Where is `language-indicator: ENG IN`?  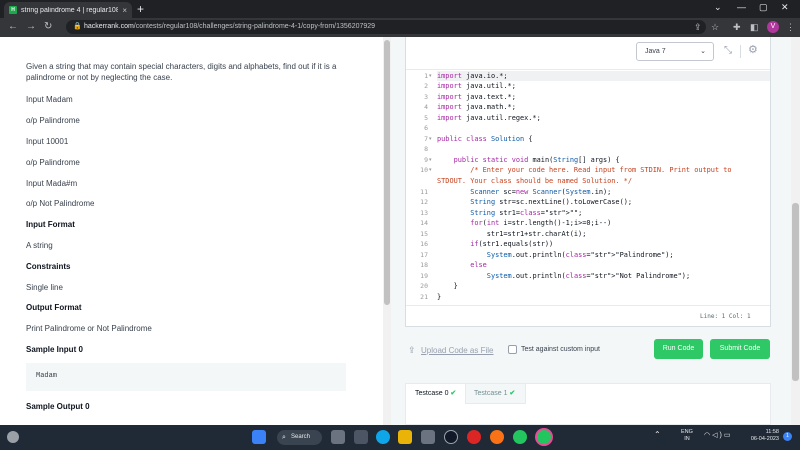 language-indicator: ENG IN is located at coordinates (687, 436).